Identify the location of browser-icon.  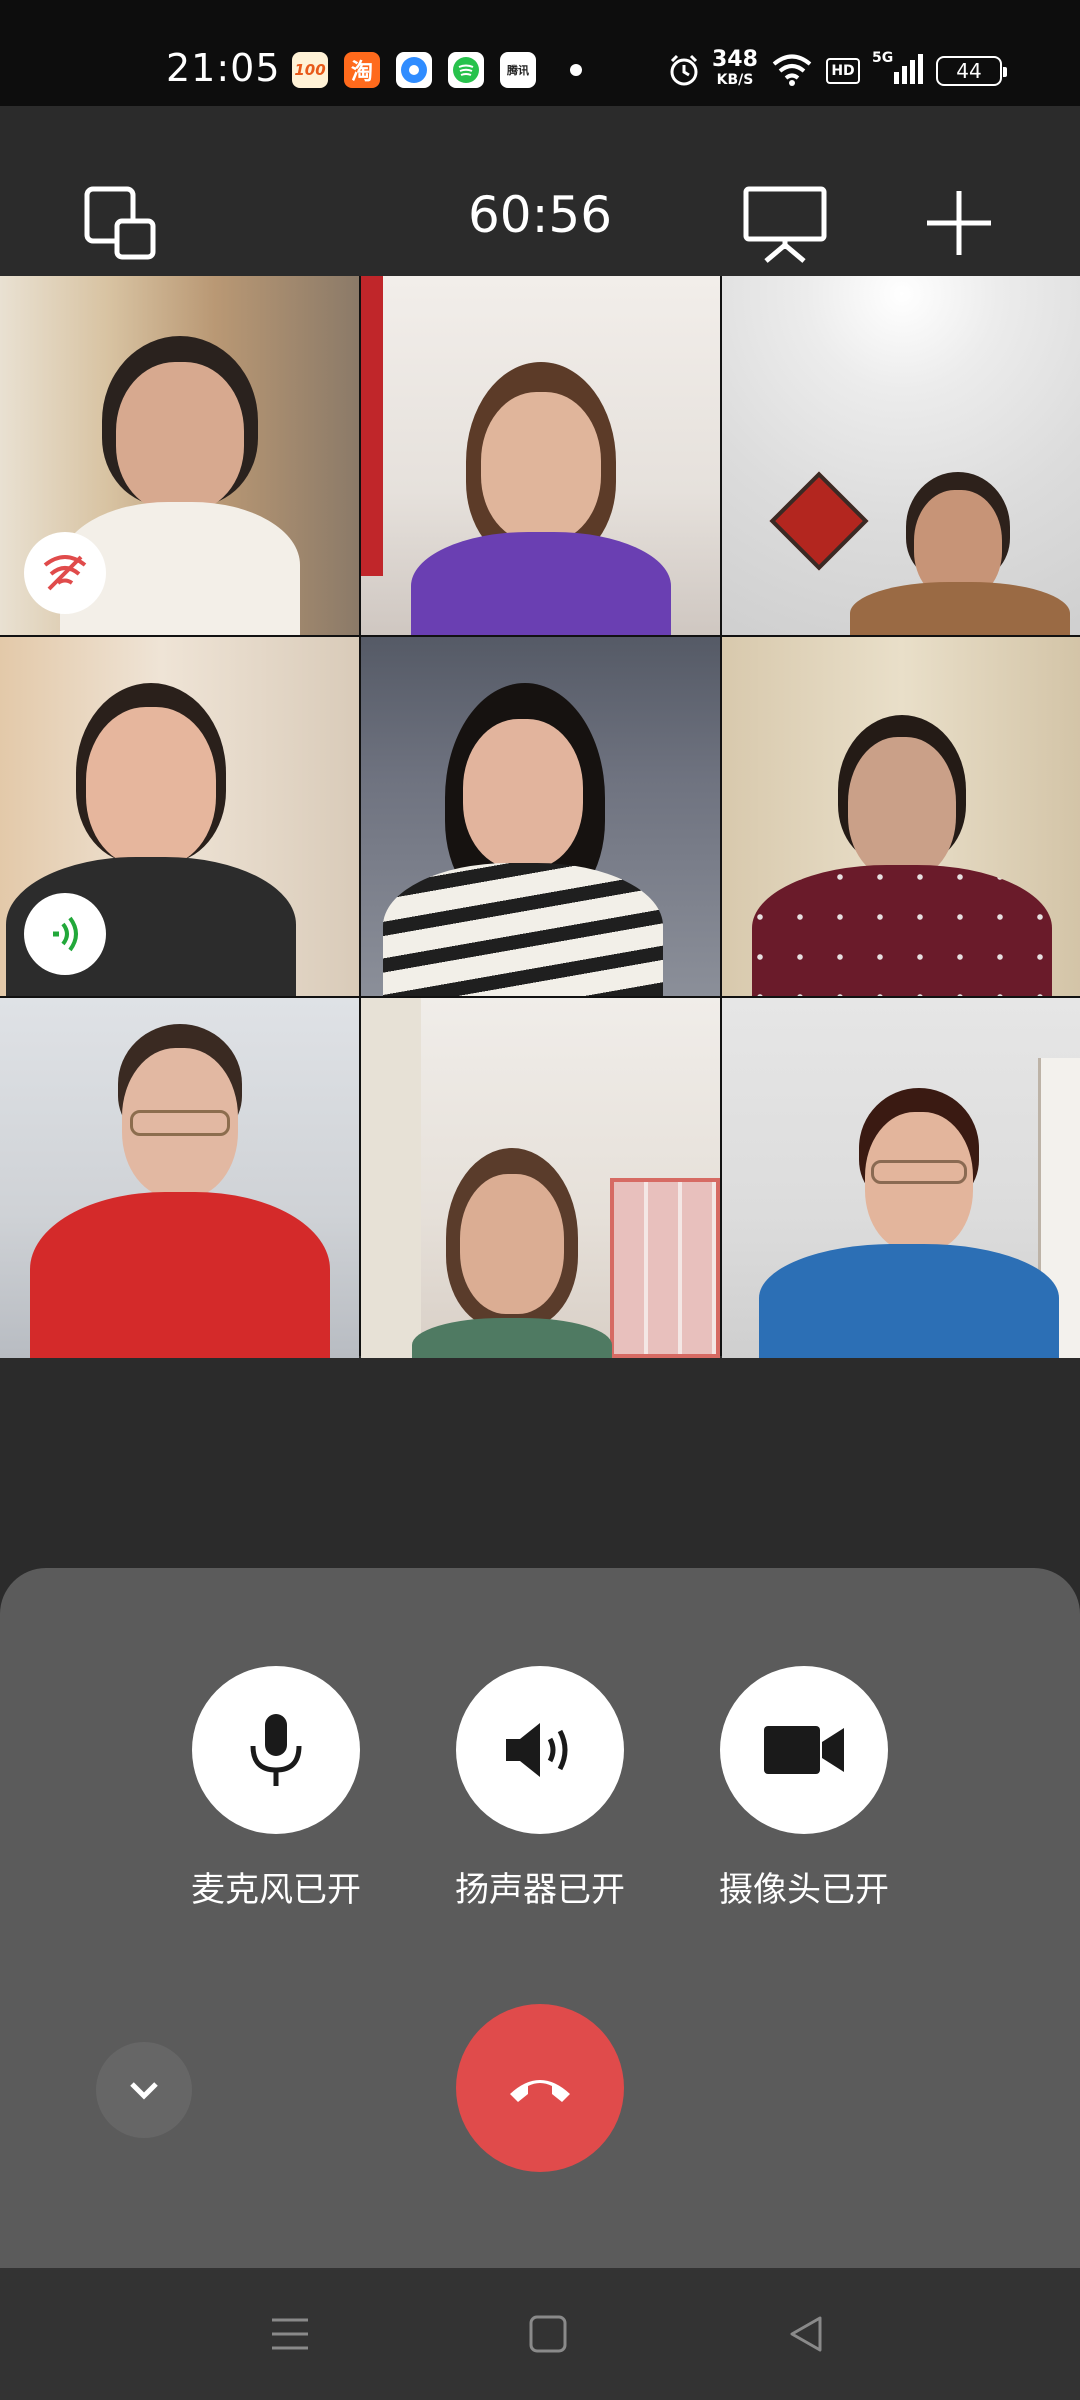
(414, 70).